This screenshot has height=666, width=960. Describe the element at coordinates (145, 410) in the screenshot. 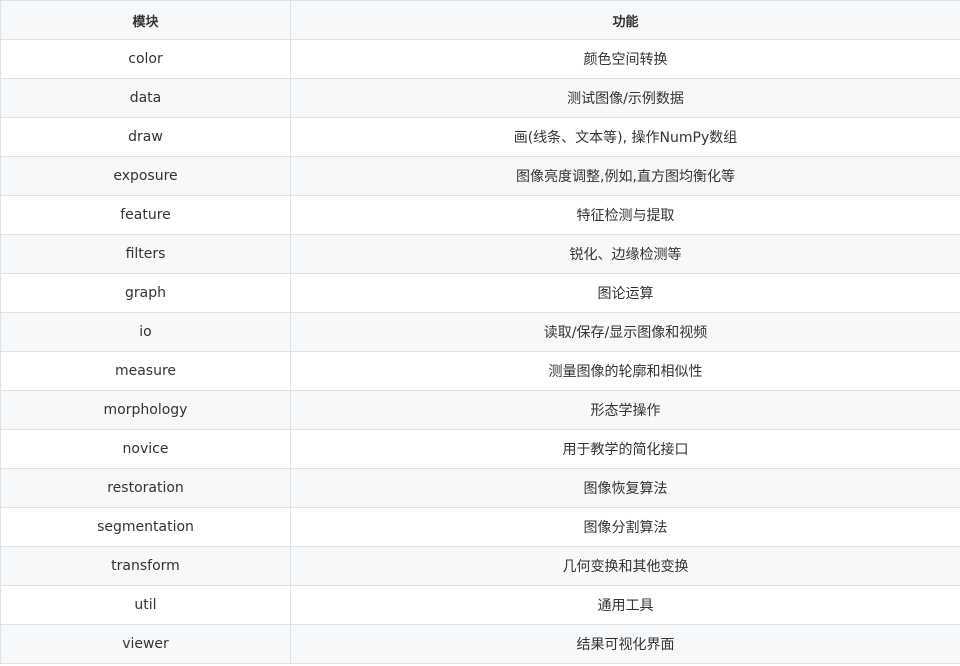

I see `module-cell: morphology` at that location.